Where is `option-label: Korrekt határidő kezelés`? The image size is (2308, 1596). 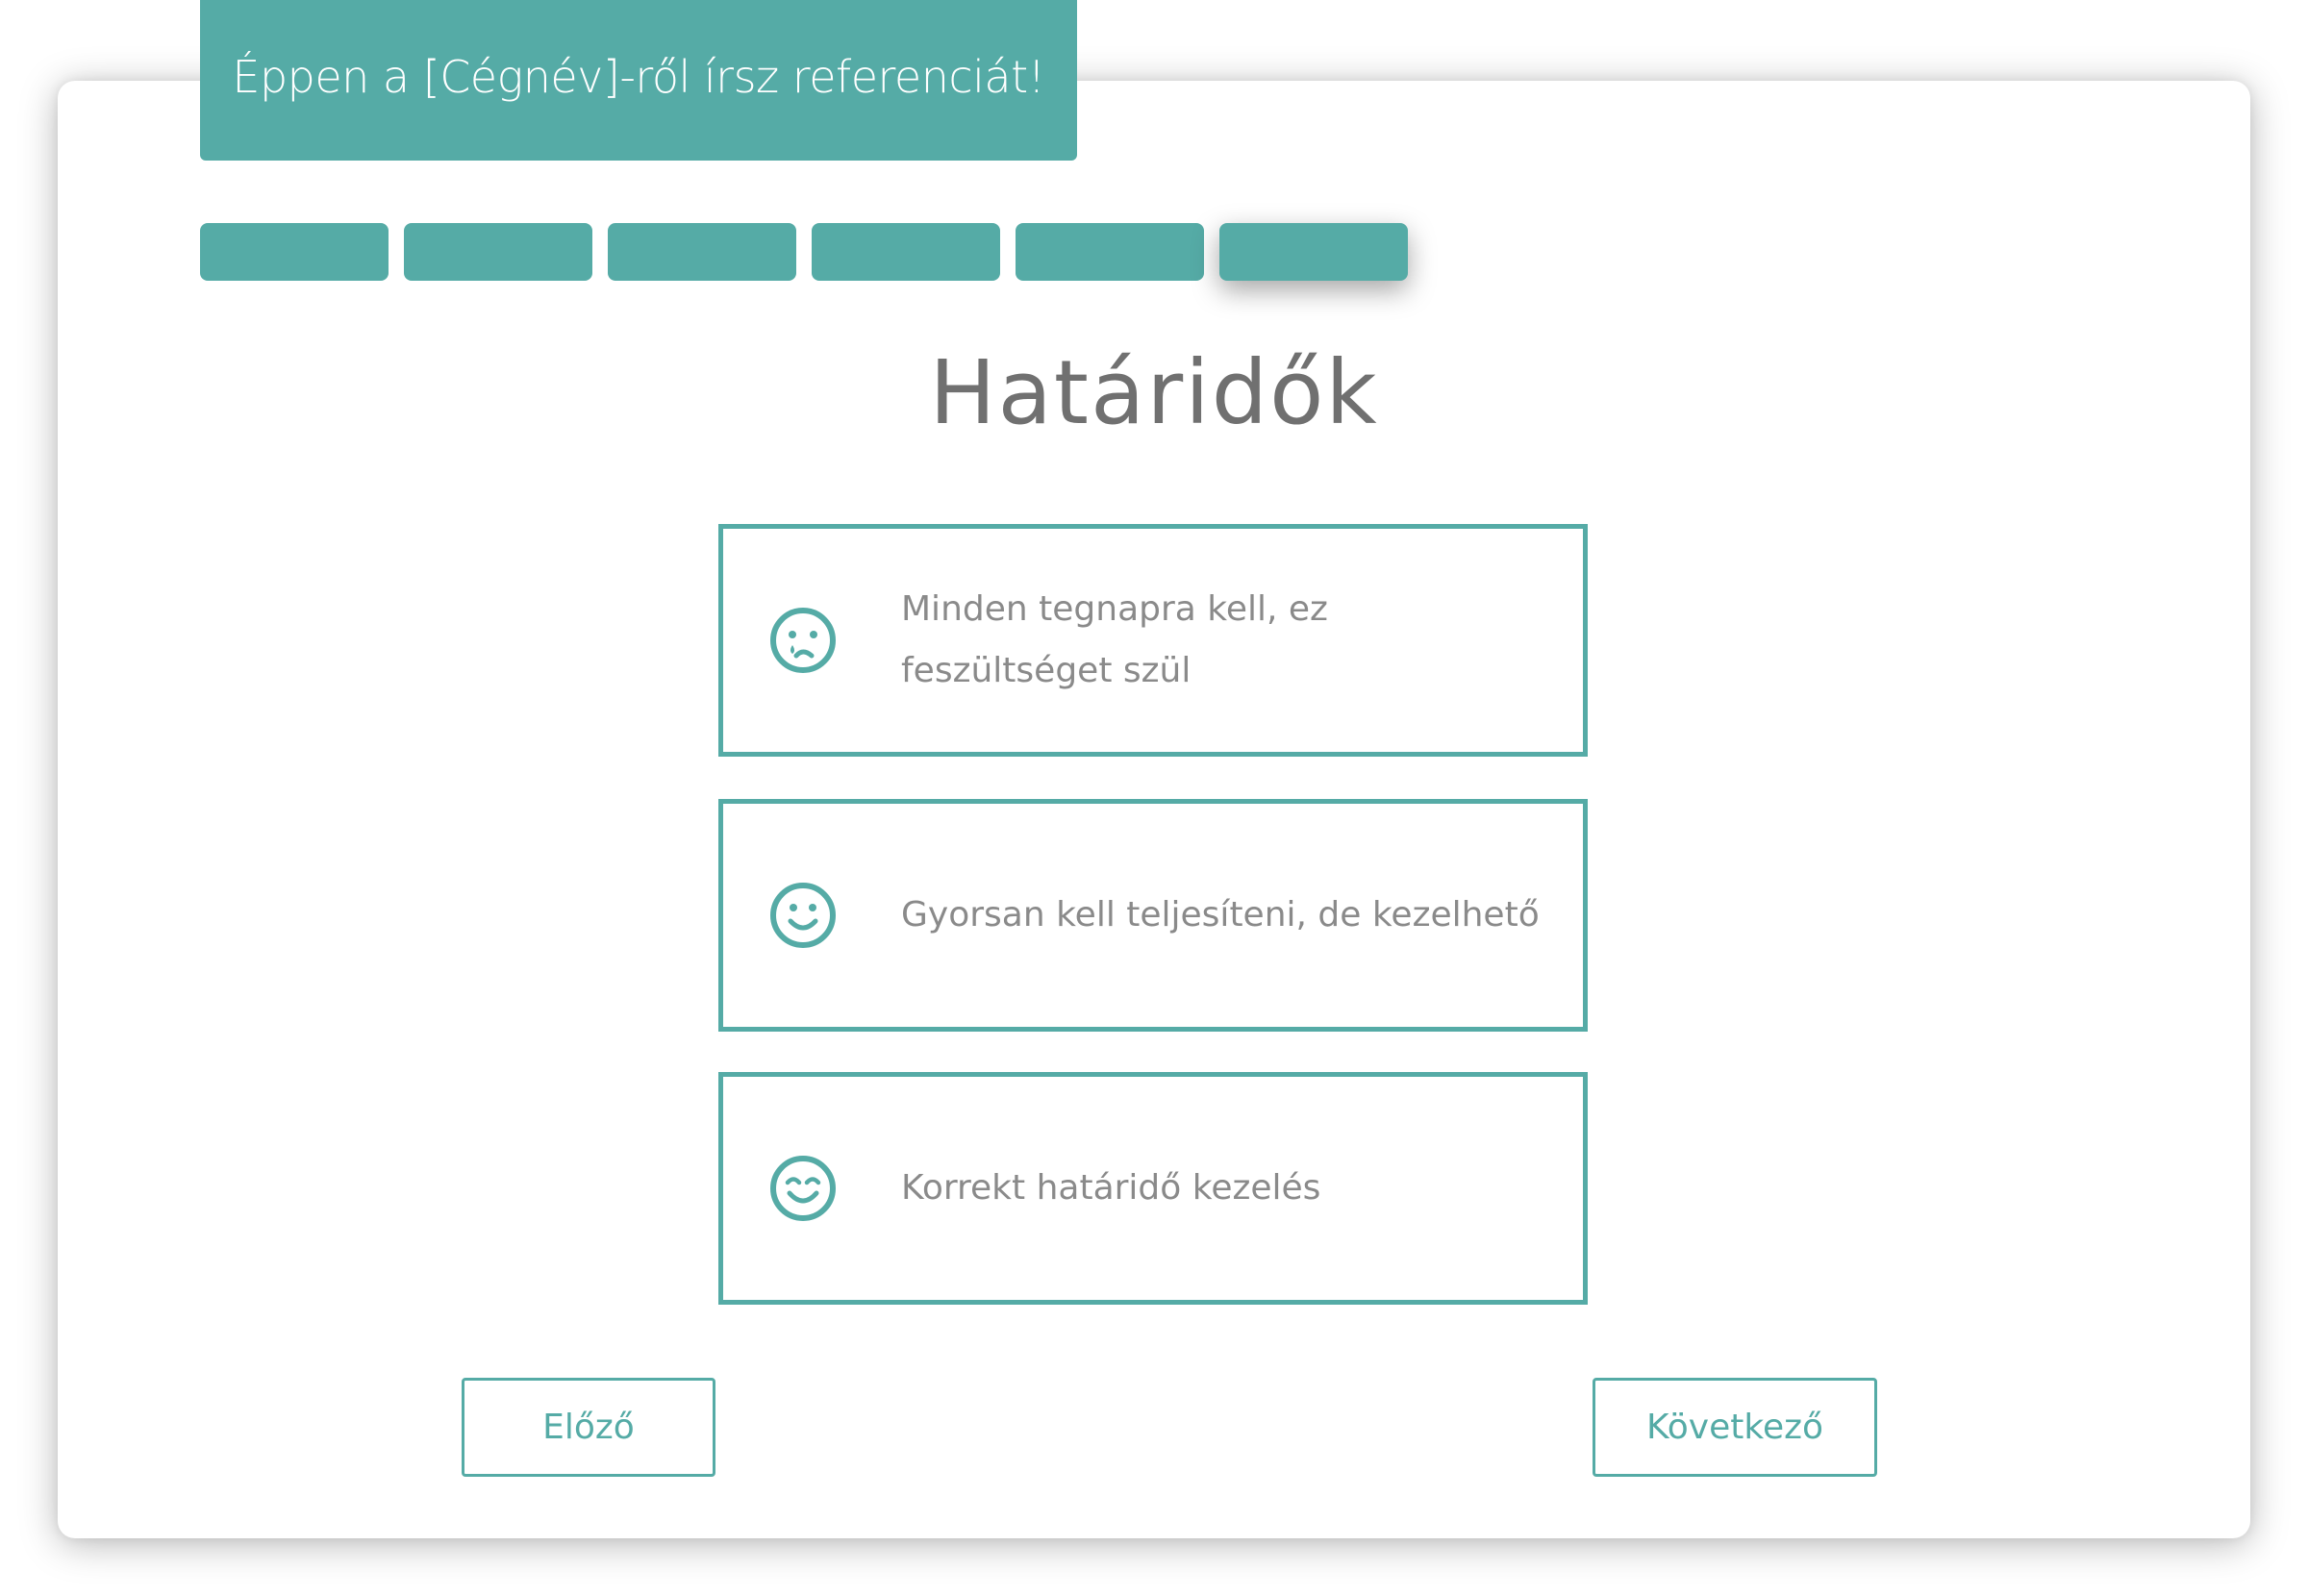 option-label: Korrekt határidő kezelés is located at coordinates (1111, 1188).